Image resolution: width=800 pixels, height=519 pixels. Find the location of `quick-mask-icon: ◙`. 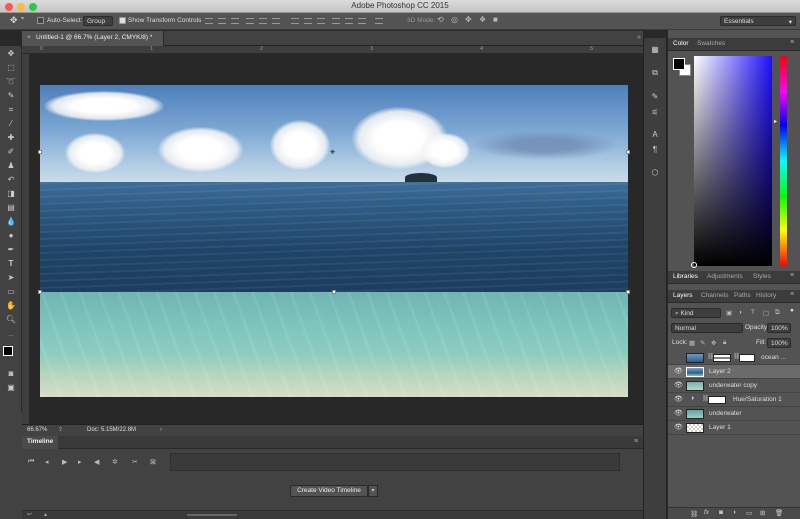

quick-mask-icon: ◙ is located at coordinates (11, 374).